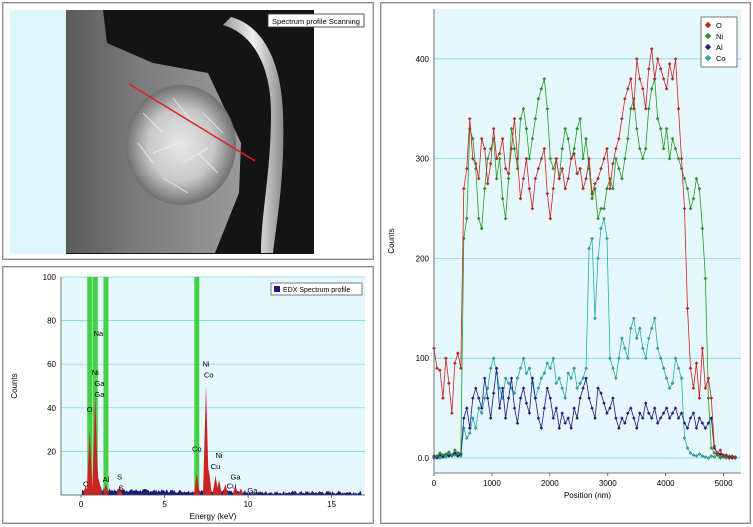 Image resolution: width=753 pixels, height=527 pixels. What do you see at coordinates (90, 409) in the screenshot?
I see `edx-peak-label: O` at bounding box center [90, 409].